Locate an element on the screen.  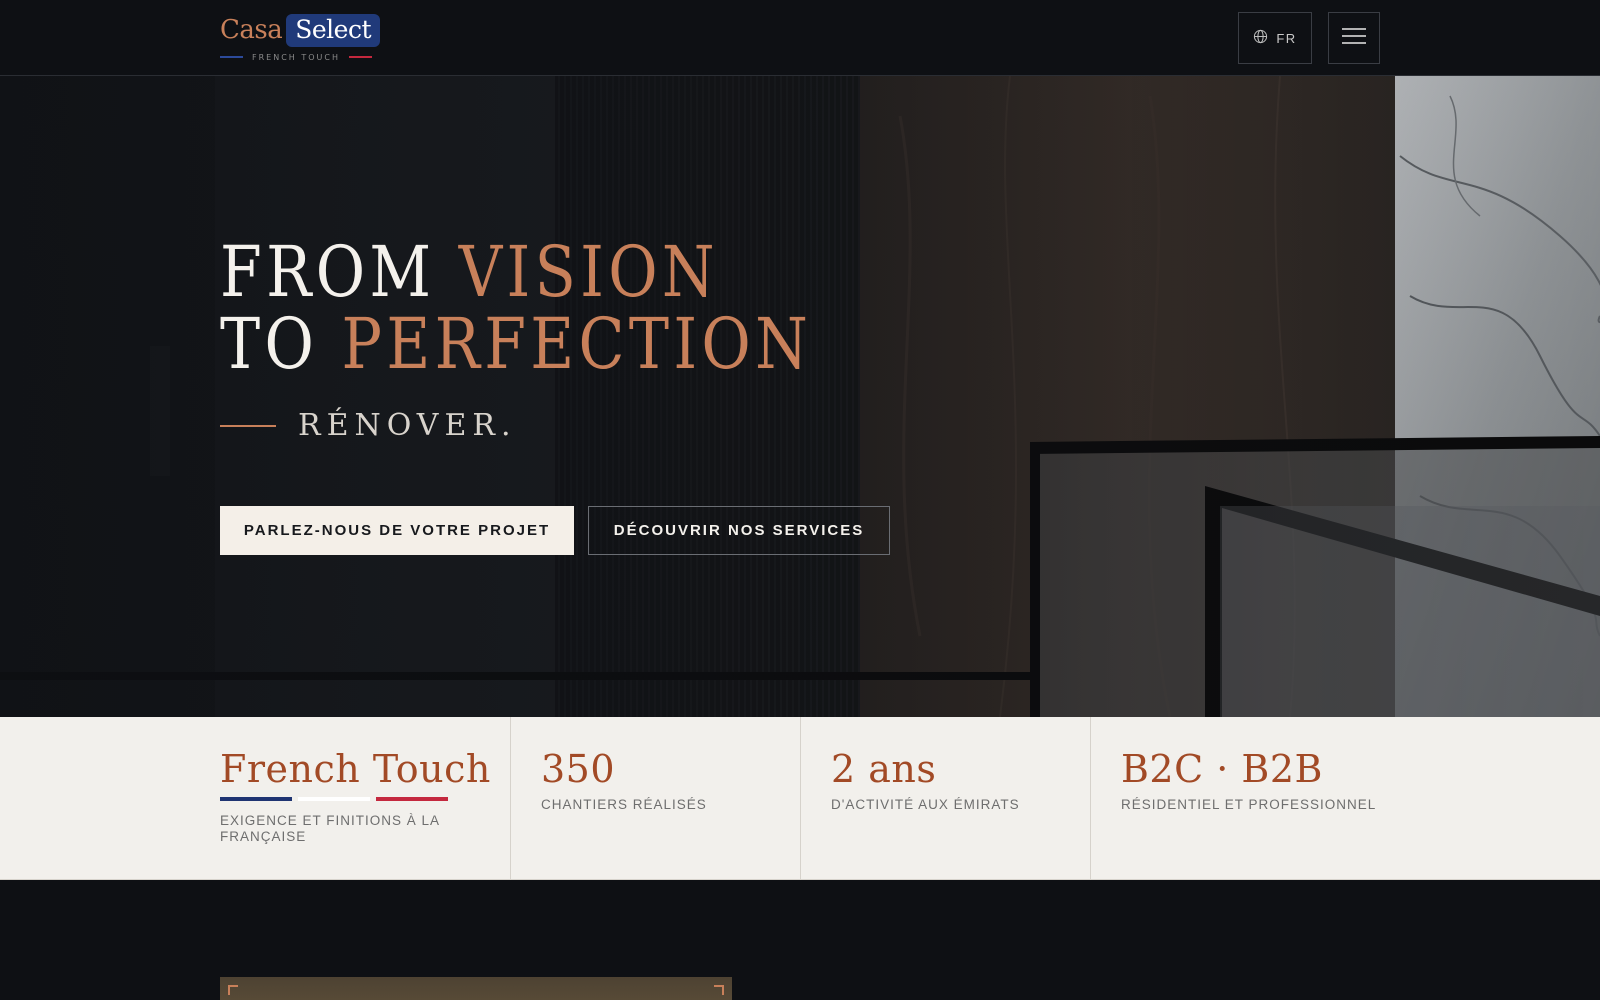
logo-select: Select is located at coordinates (333, 30).